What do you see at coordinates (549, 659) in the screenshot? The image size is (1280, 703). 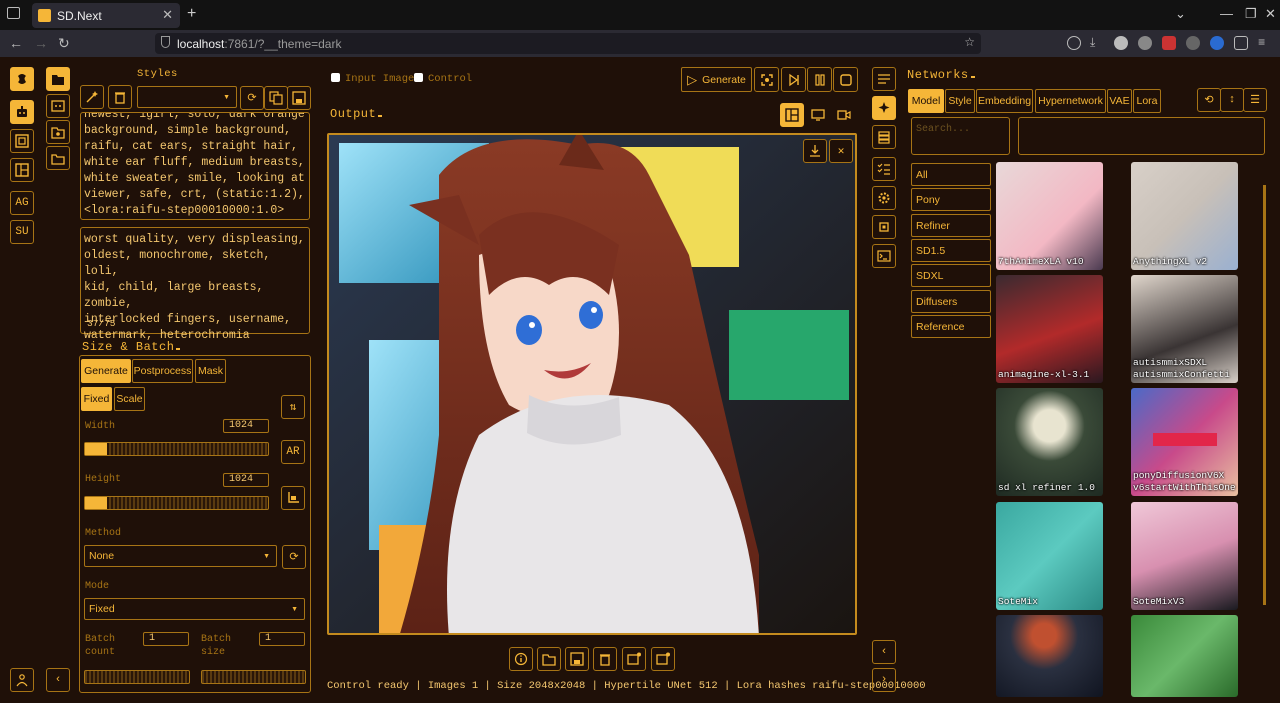 I see `open-folder-icon` at bounding box center [549, 659].